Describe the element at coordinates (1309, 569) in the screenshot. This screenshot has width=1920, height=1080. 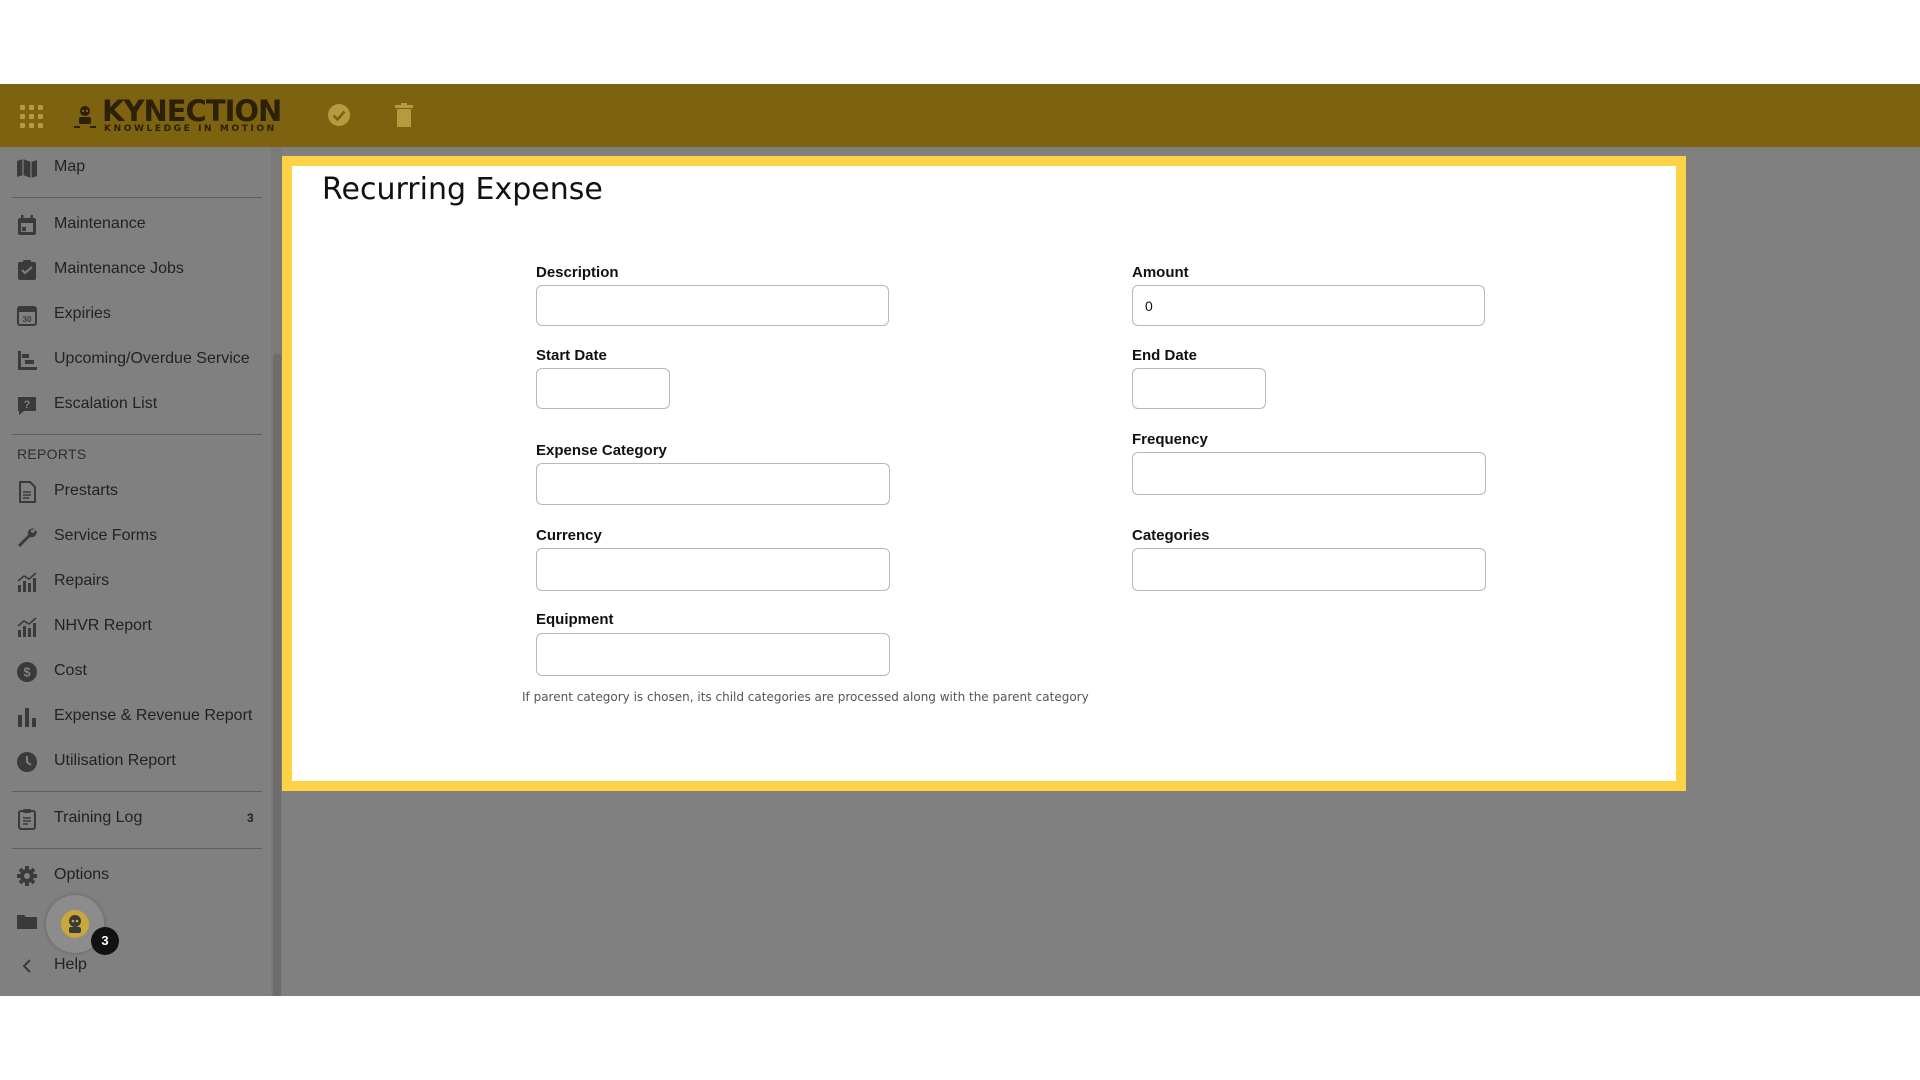
I see `categories-input` at that location.